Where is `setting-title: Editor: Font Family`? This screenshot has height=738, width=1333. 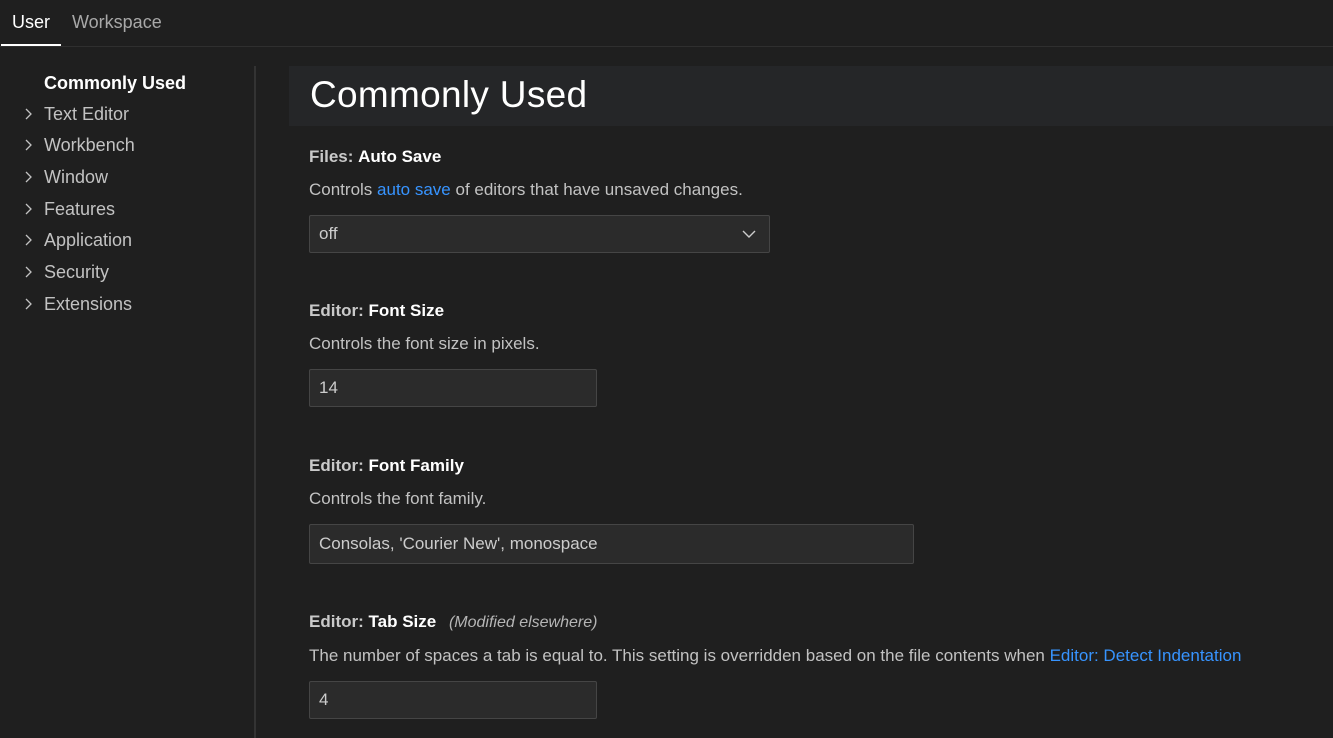
setting-title: Editor: Font Family is located at coordinates (611, 466).